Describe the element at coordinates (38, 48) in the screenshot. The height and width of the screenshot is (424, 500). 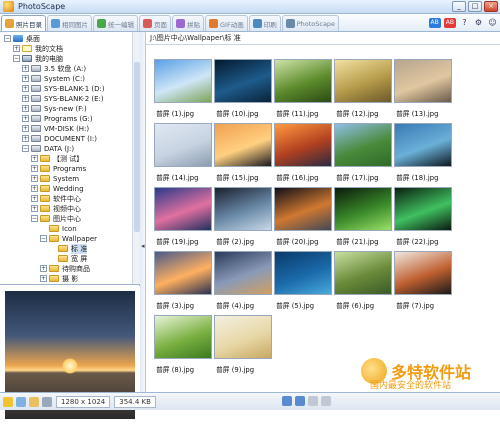
I see `tree-node: + 我的文档` at that location.